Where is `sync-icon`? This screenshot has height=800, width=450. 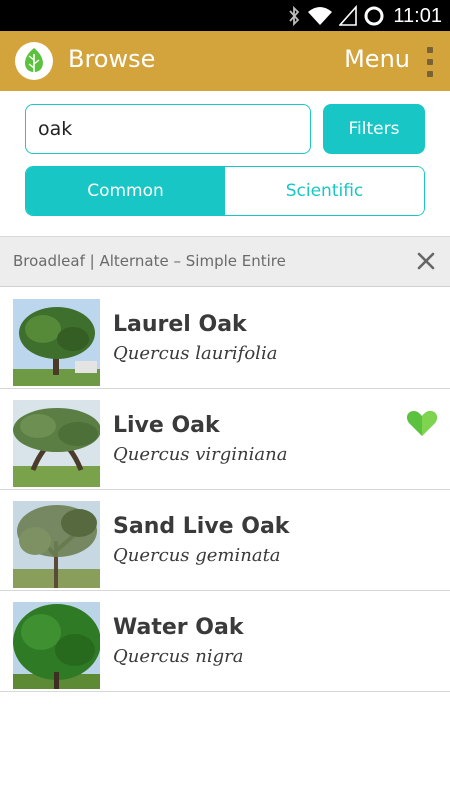
sync-icon is located at coordinates (374, 16).